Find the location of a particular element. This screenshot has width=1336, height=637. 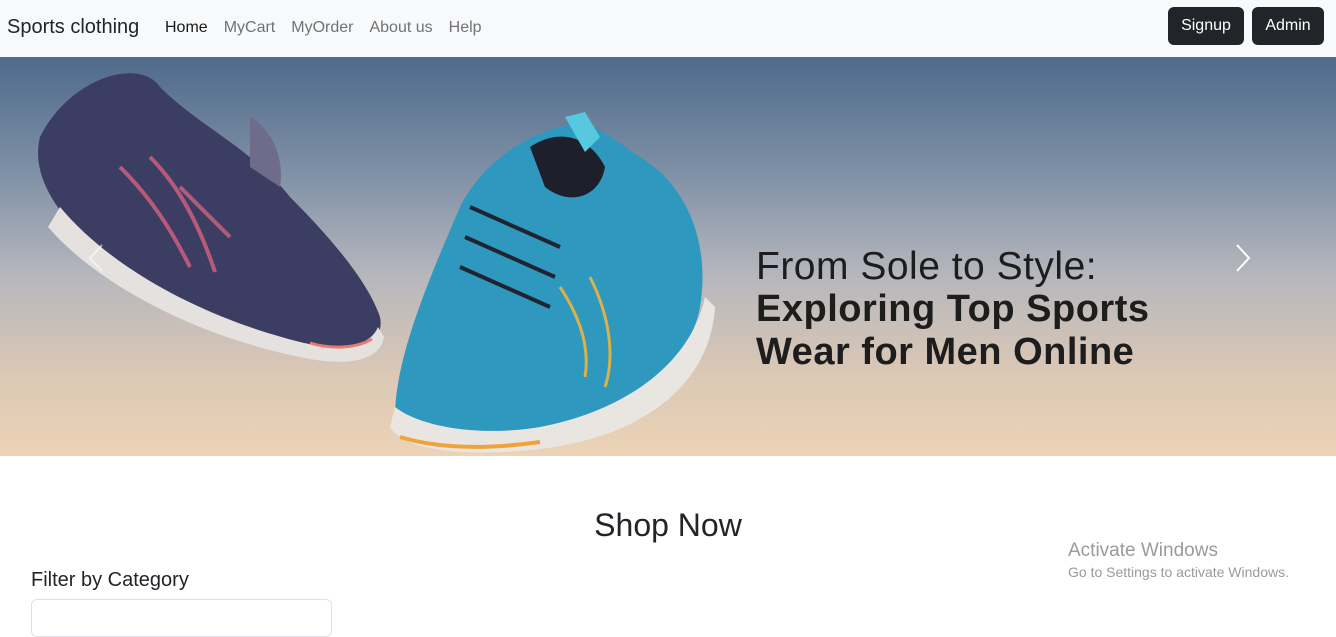

section-title: Shop Now is located at coordinates (668, 525).